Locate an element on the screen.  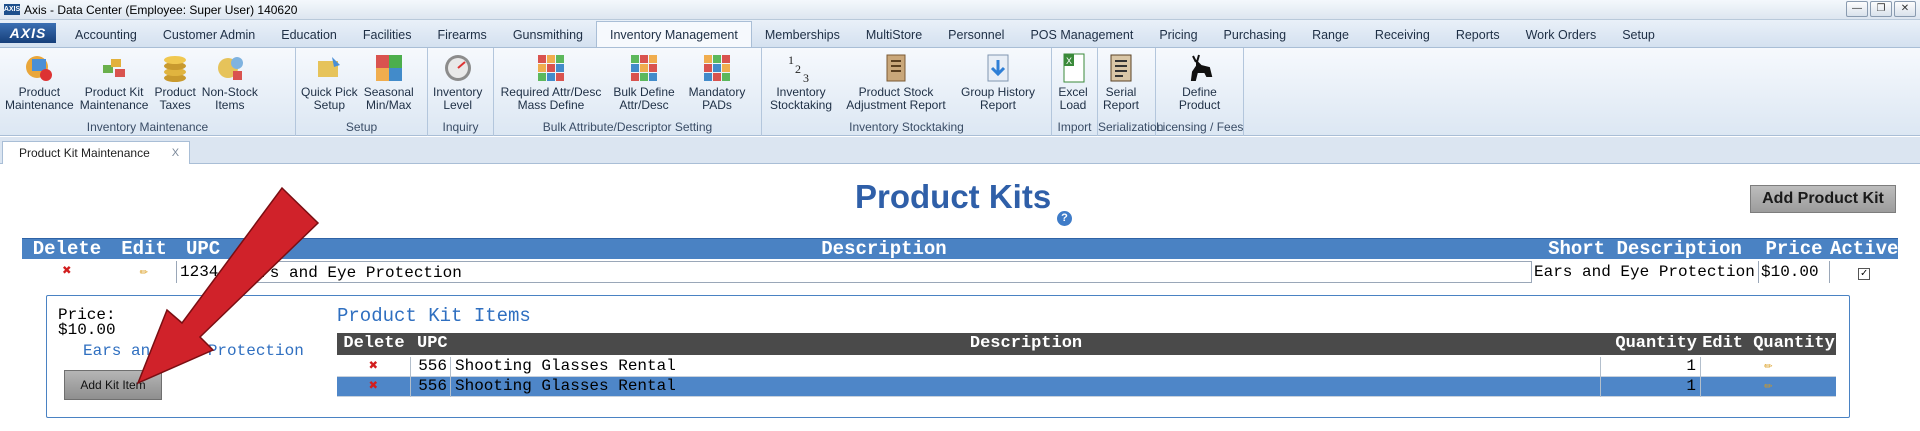
header-edit: Edit is located at coordinates (144, 249).